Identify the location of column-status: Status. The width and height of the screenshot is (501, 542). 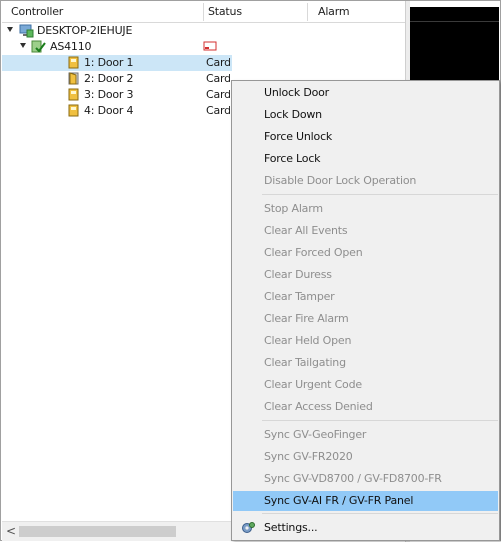
(225, 11).